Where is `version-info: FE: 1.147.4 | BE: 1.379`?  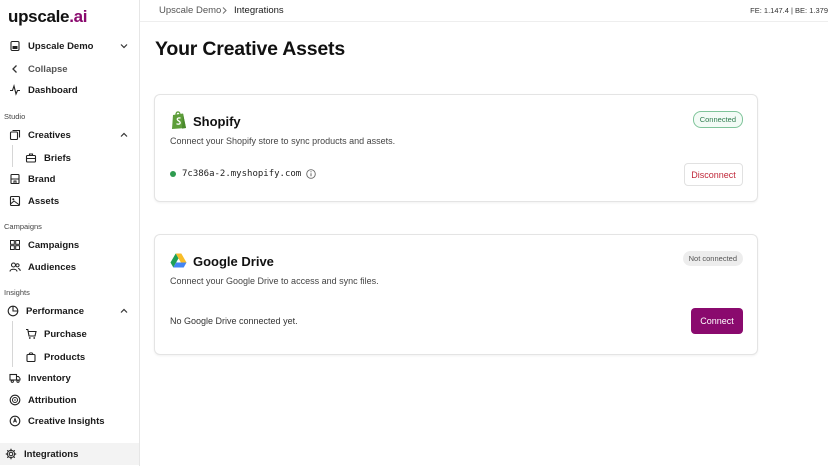 version-info: FE: 1.147.4 | BE: 1.379 is located at coordinates (789, 10).